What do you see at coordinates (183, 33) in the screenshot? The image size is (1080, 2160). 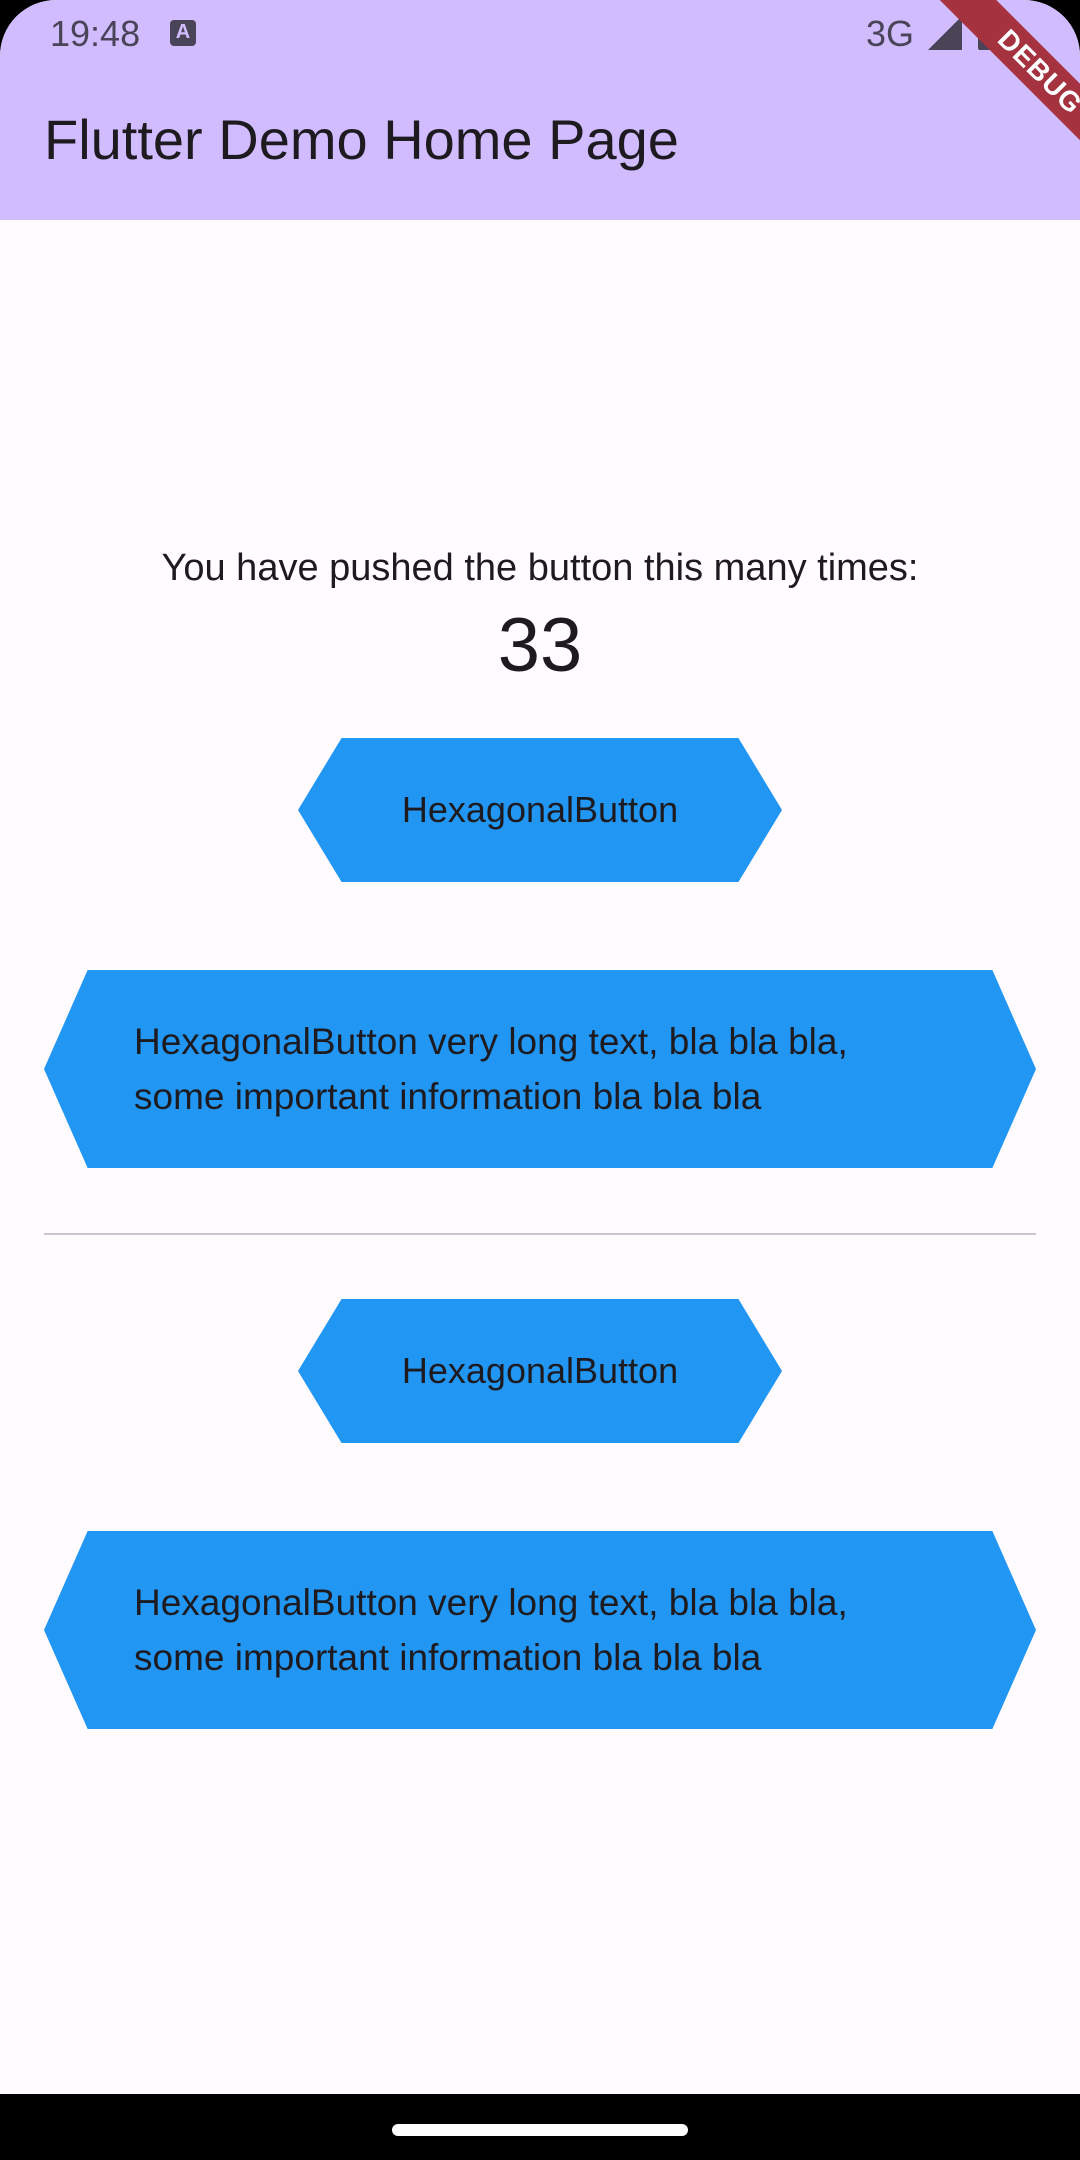 I see `accessibility-a-icon: A` at bounding box center [183, 33].